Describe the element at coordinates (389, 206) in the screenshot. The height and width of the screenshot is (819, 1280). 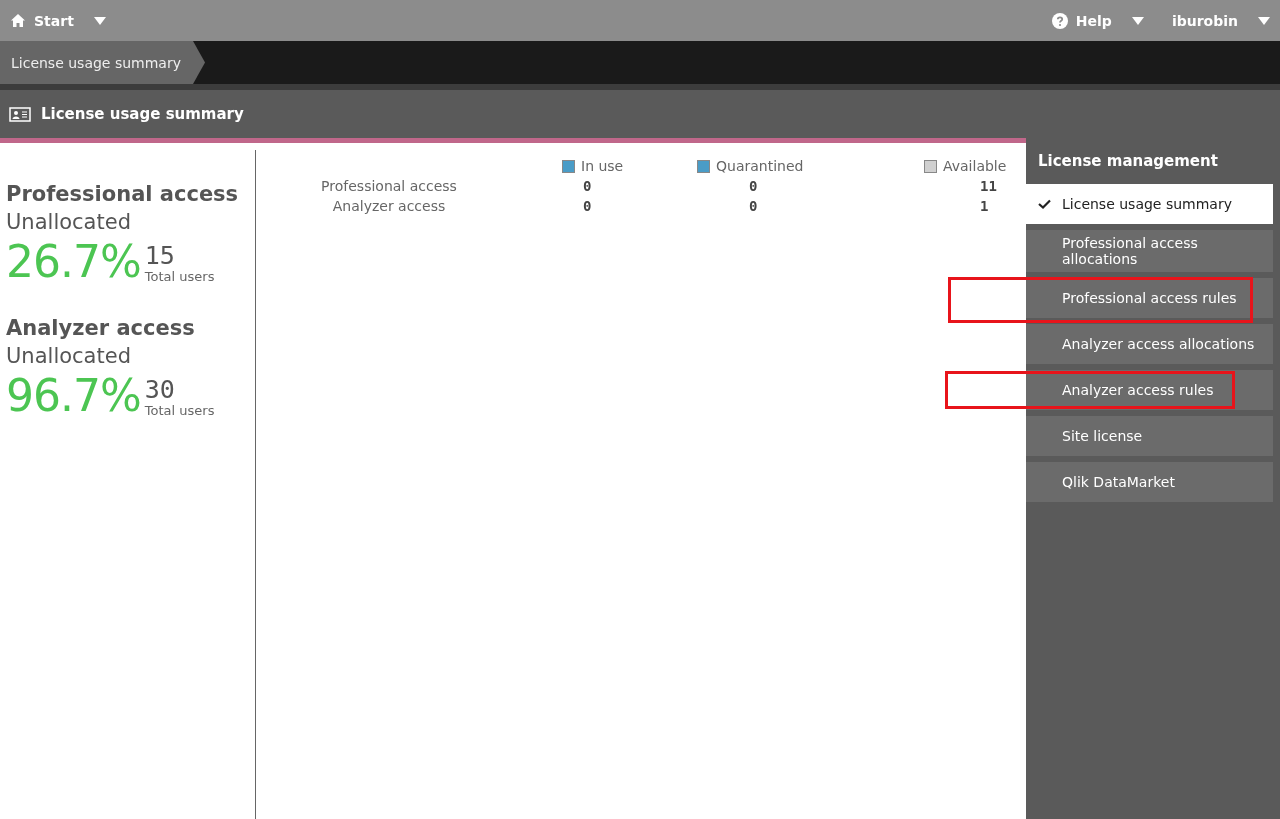
I see `row-label: Analyzer access` at that location.